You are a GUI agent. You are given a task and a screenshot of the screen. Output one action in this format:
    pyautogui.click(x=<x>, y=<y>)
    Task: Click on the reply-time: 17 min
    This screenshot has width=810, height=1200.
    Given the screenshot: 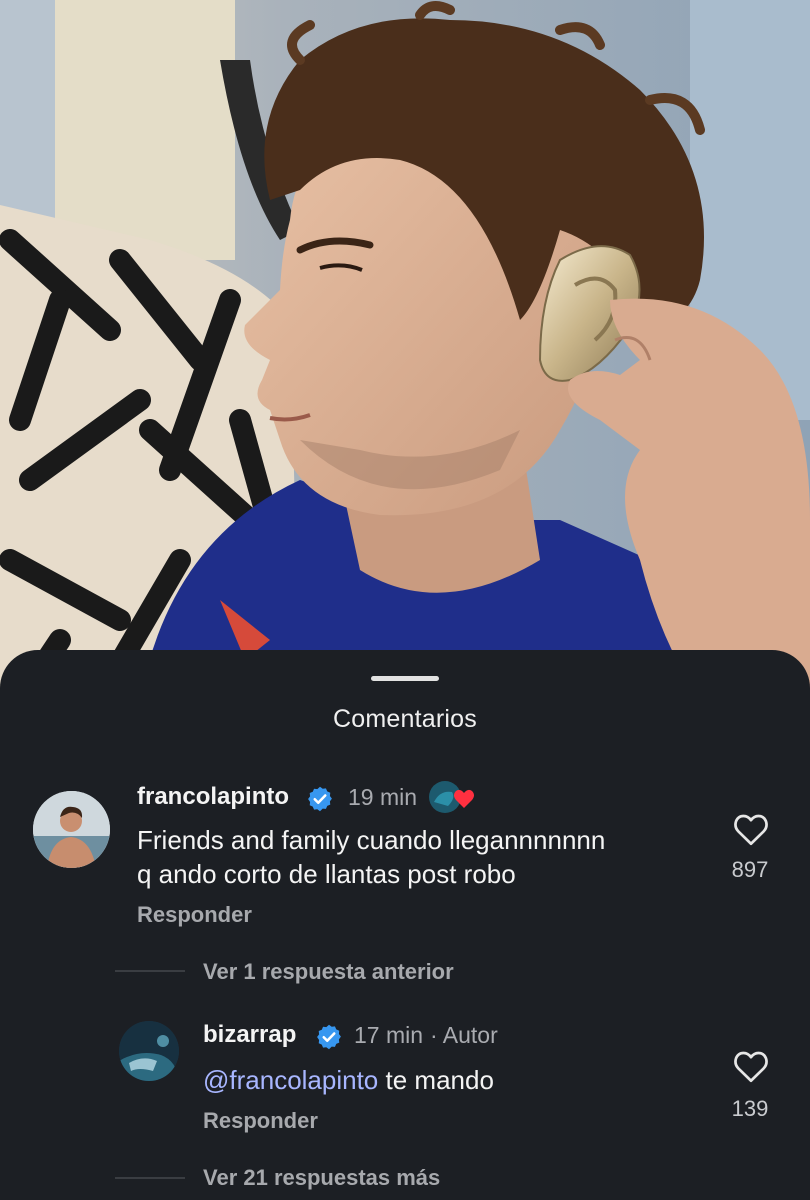 What is the action you would take?
    pyautogui.click(x=389, y=1035)
    